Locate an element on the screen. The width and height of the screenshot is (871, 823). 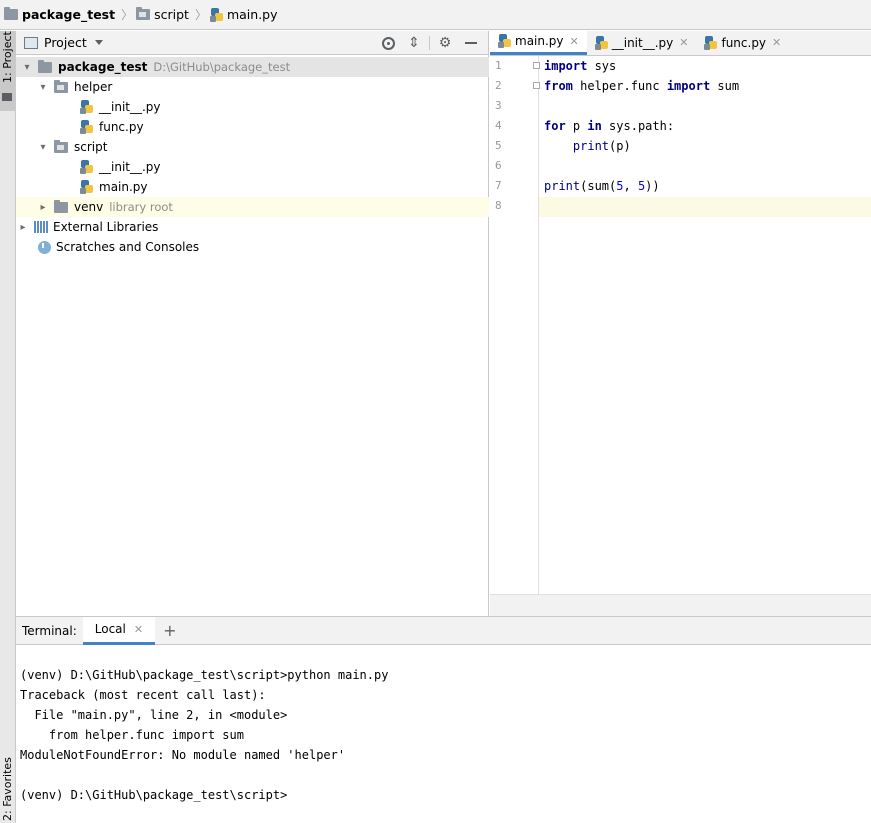
tree-item-scratches: Scratches and Consoles is located at coordinates (252, 247).